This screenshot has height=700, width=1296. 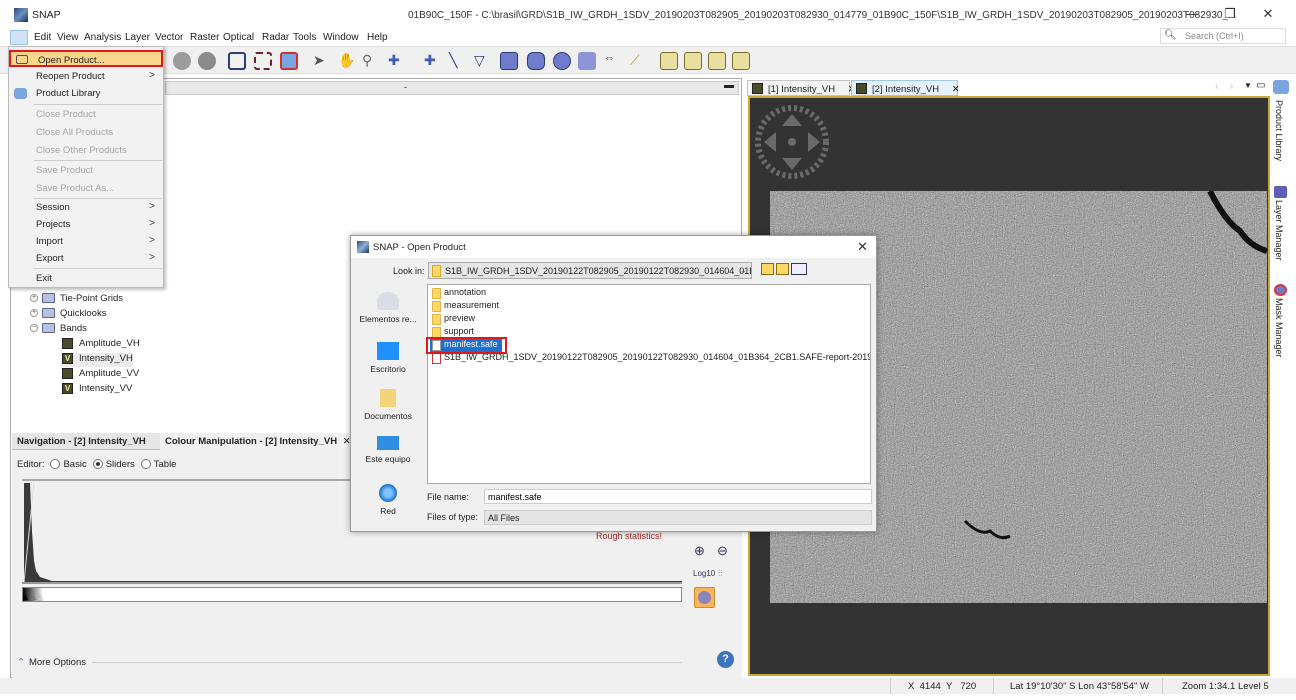 I want to click on scroll-tabs-left-icon: ‹, so click(x=1216, y=86).